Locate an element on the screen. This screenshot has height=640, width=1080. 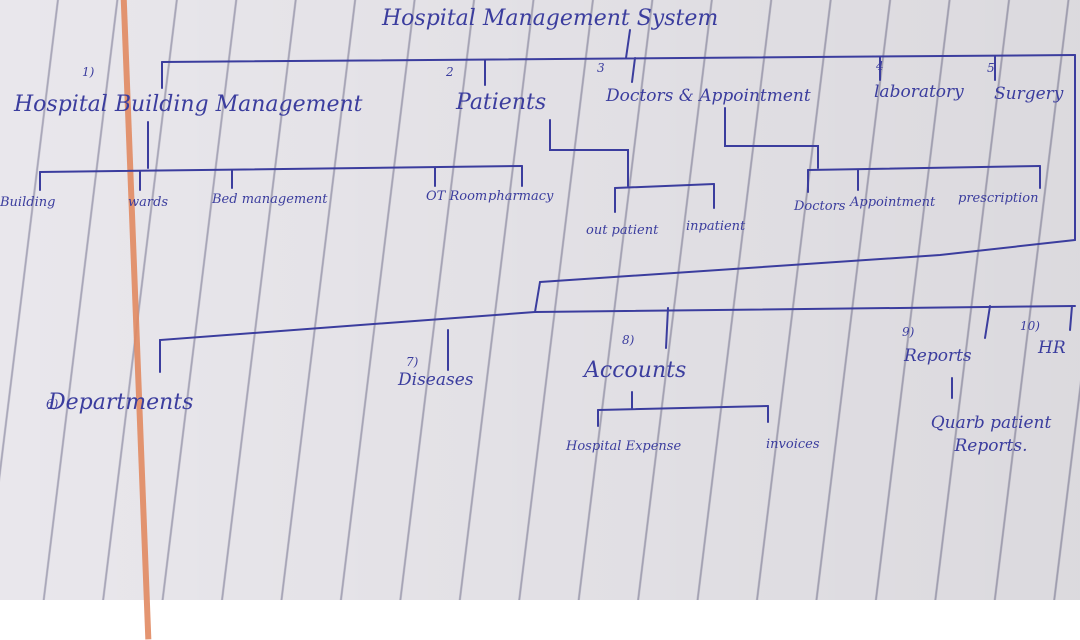
child-patient-reports: Quarb patient Reports. is located at coordinates (991, 434).